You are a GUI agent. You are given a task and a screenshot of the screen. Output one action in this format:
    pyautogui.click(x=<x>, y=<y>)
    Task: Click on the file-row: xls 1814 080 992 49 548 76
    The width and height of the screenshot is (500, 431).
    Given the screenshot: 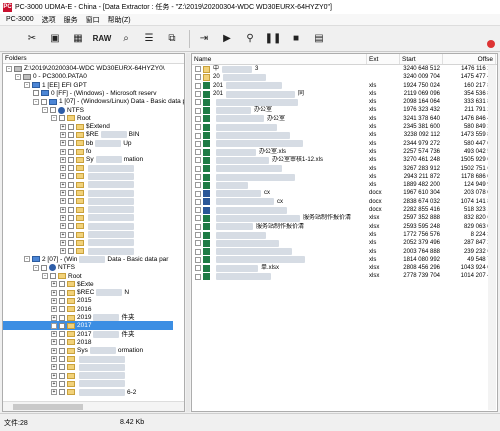 What is the action you would take?
    pyautogui.click(x=344, y=260)
    